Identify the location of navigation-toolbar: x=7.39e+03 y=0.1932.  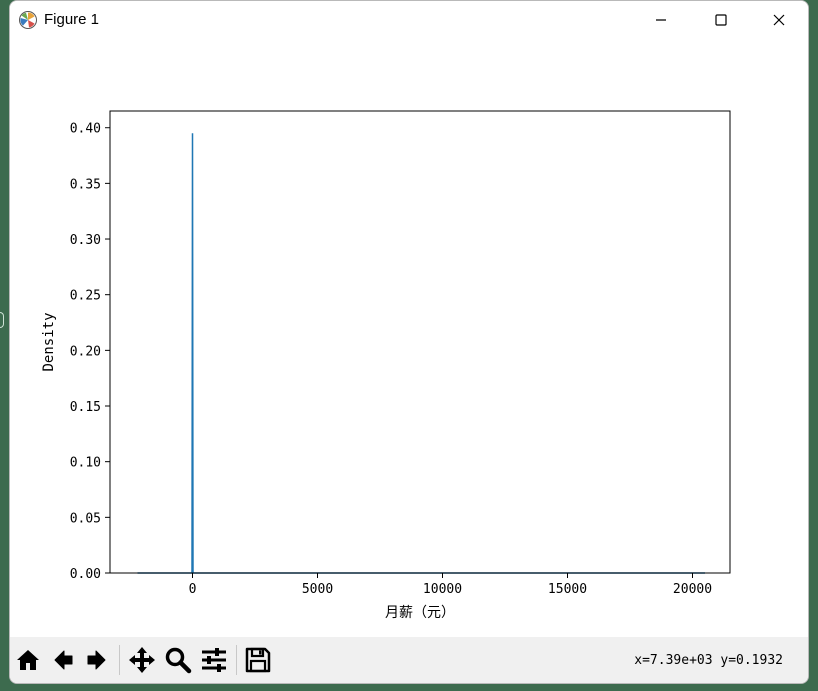
(409, 660).